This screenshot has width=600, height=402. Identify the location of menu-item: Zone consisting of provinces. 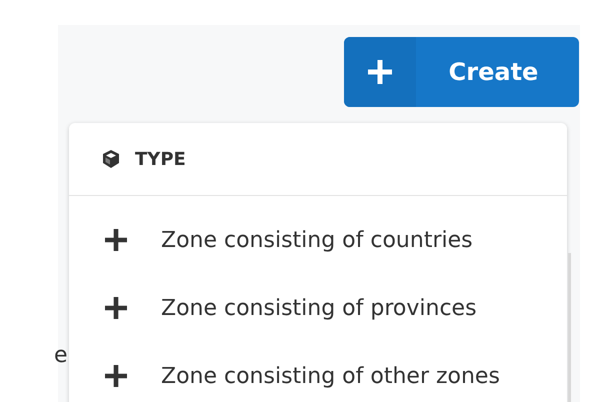
(318, 308).